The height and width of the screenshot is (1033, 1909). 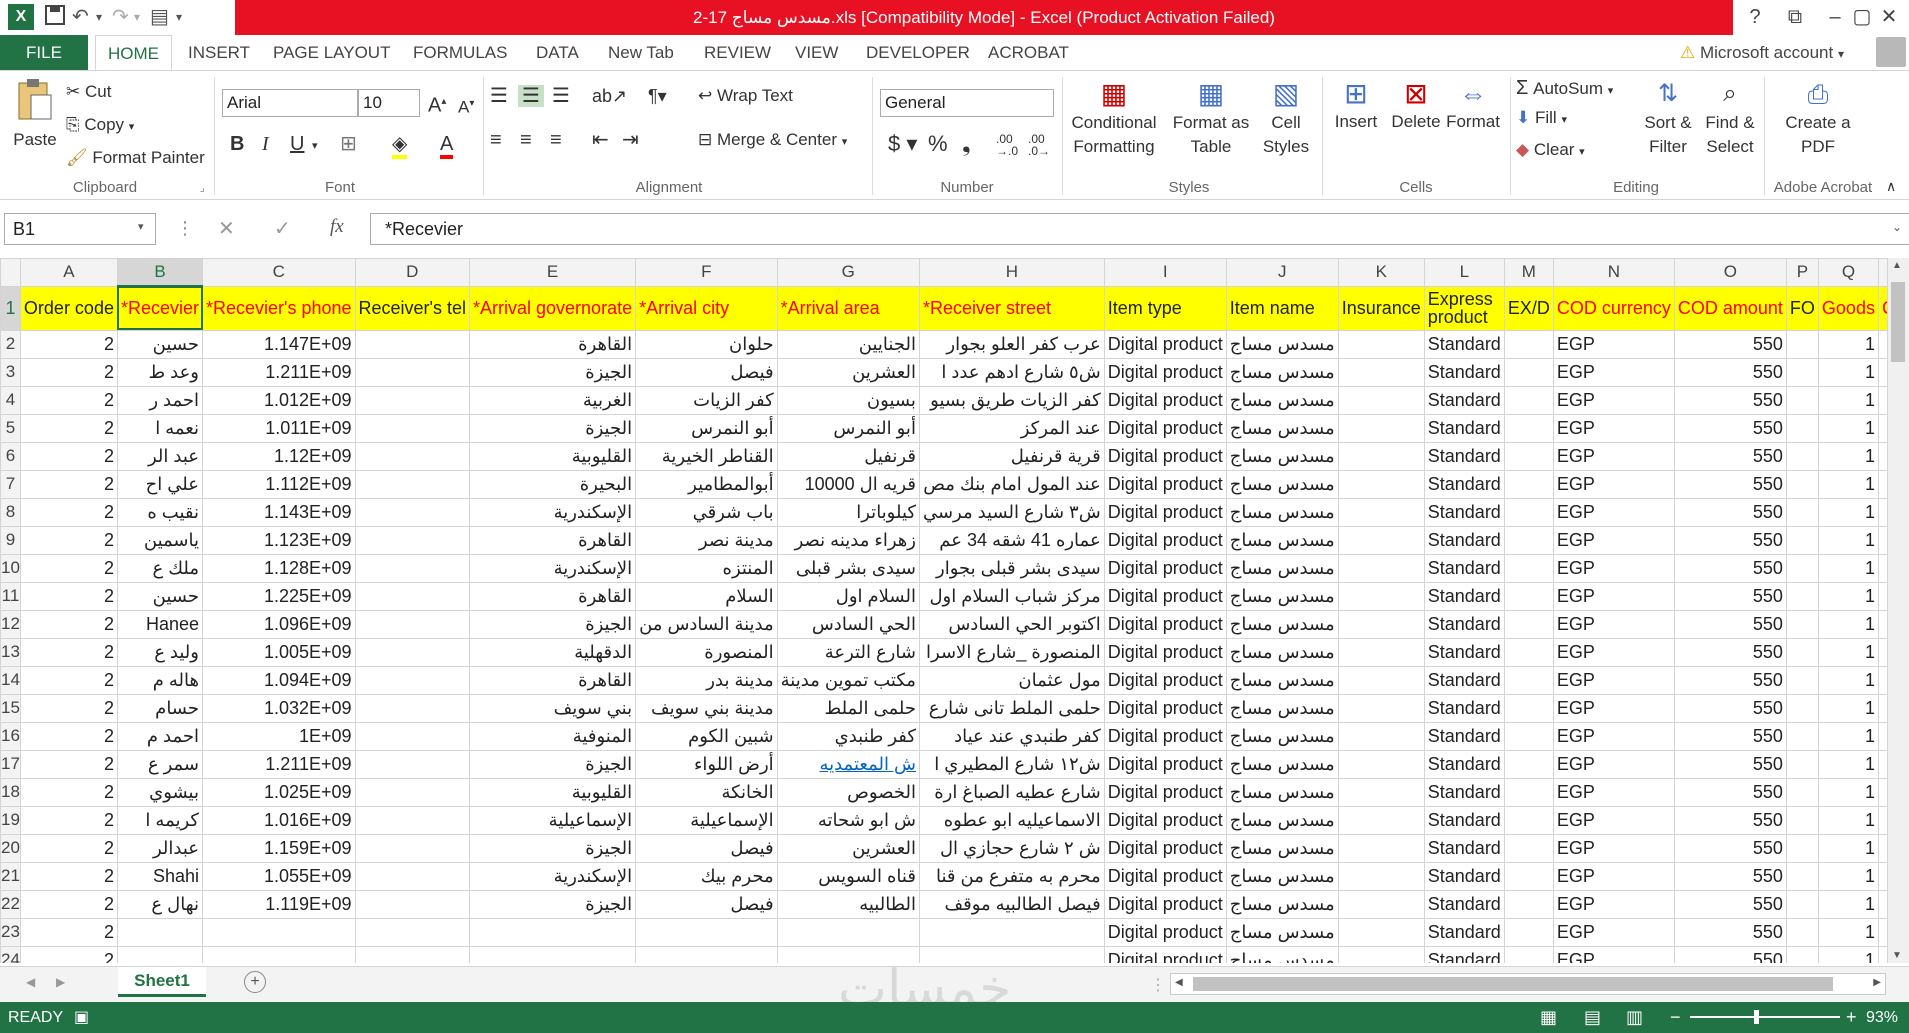 What do you see at coordinates (1473, 105) in the screenshot?
I see `format-cells-button: ⇔ Format` at bounding box center [1473, 105].